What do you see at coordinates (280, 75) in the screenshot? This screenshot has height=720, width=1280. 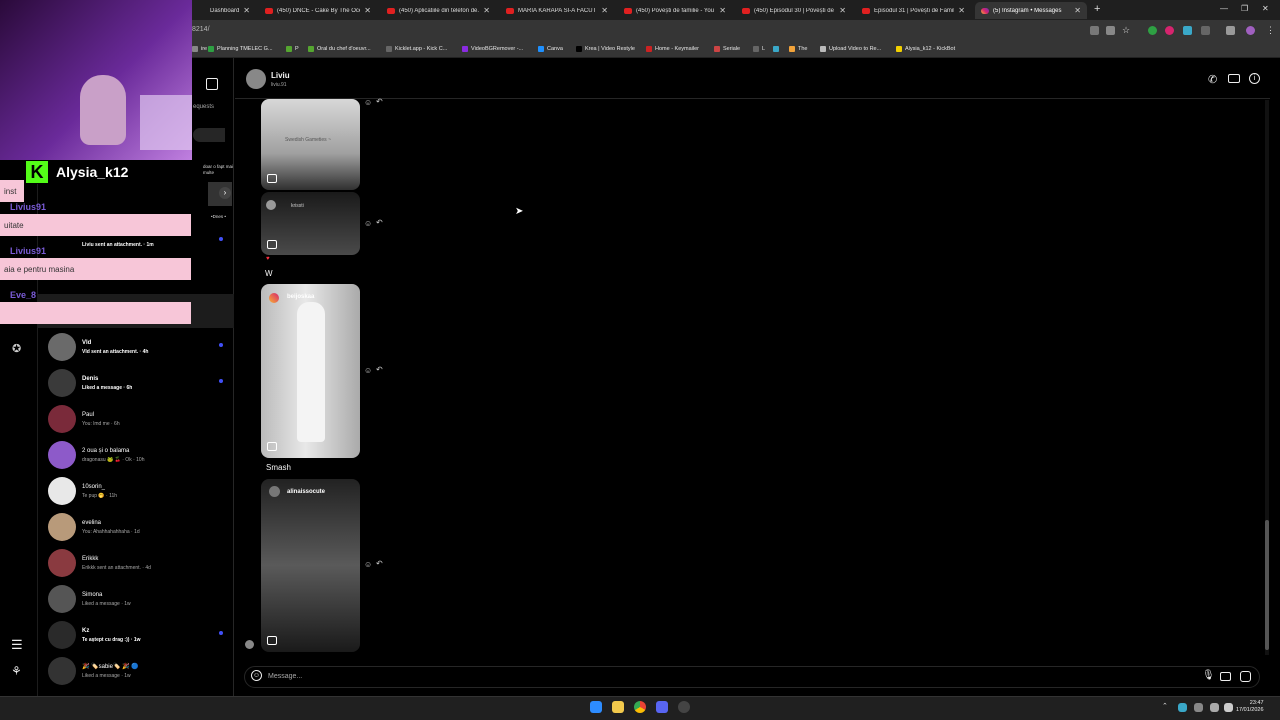 I see `contact-name: Liviu` at bounding box center [280, 75].